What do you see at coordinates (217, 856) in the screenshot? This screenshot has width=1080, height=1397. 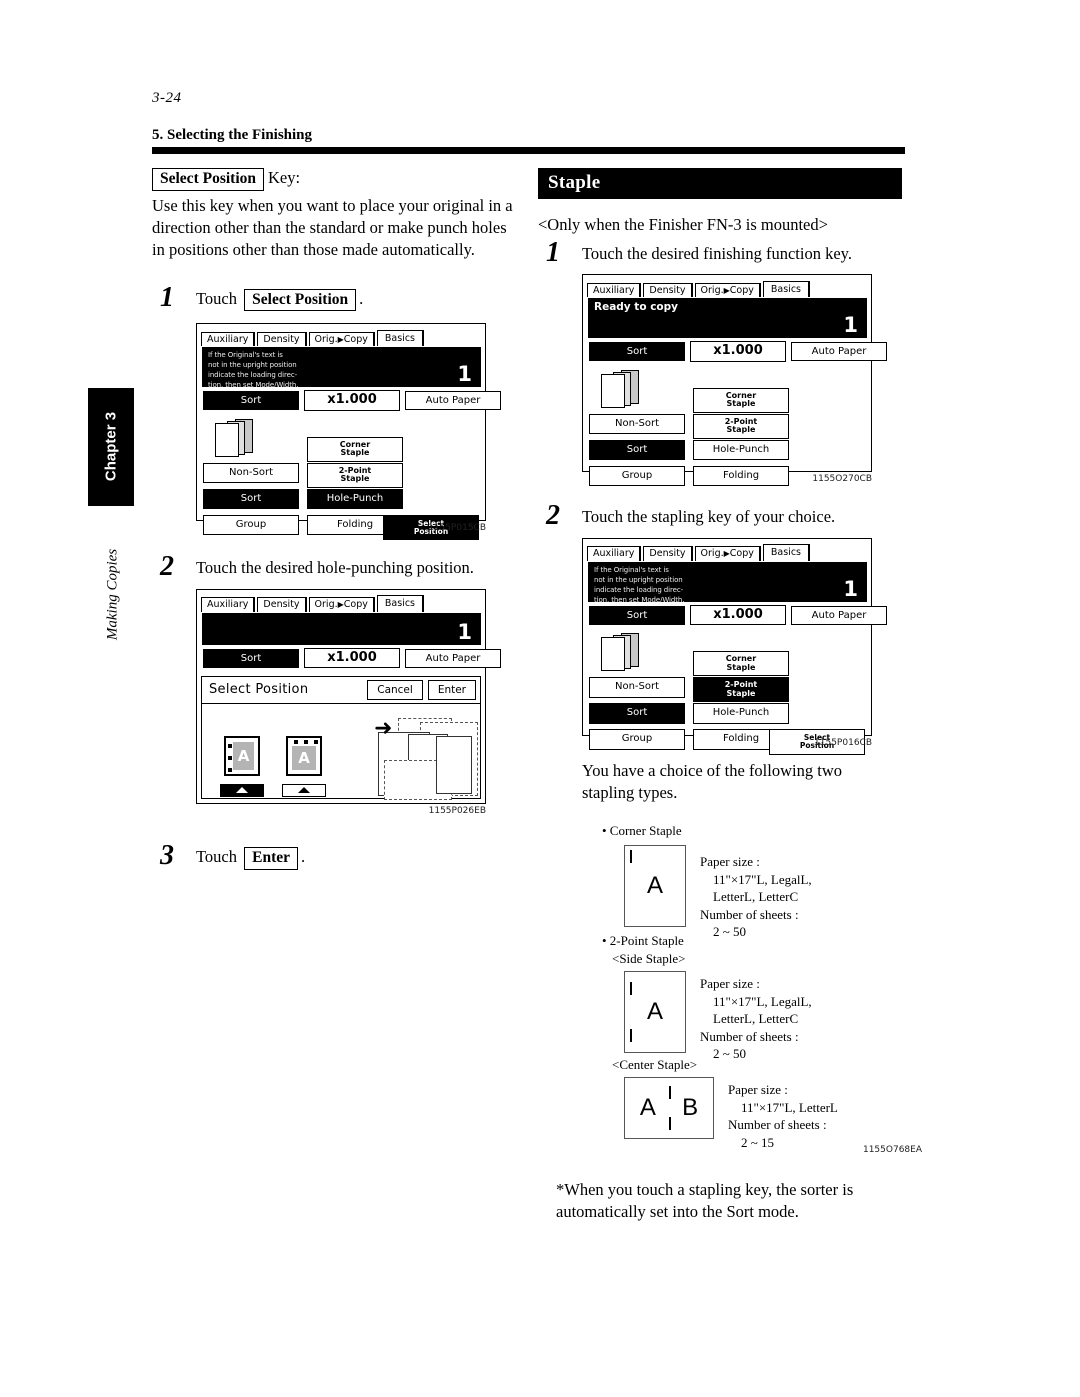 I see `step-3-text-before: Touch` at bounding box center [217, 856].